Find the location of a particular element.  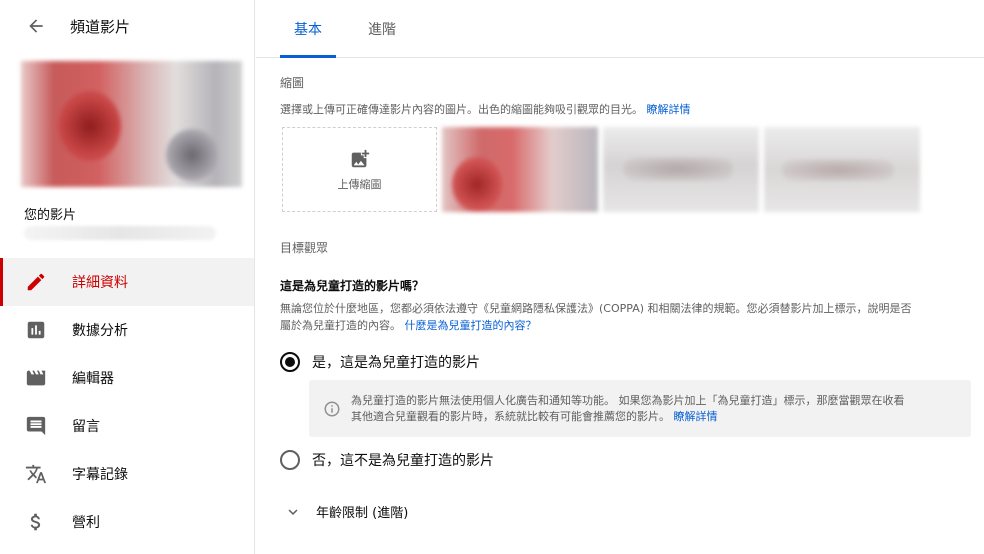

thumbnail-description: 選擇或上傳可正確傳達影片內容的圖片。出色的縮圖能夠吸引觀眾的目光。 瞭解詳情 is located at coordinates (485, 109).